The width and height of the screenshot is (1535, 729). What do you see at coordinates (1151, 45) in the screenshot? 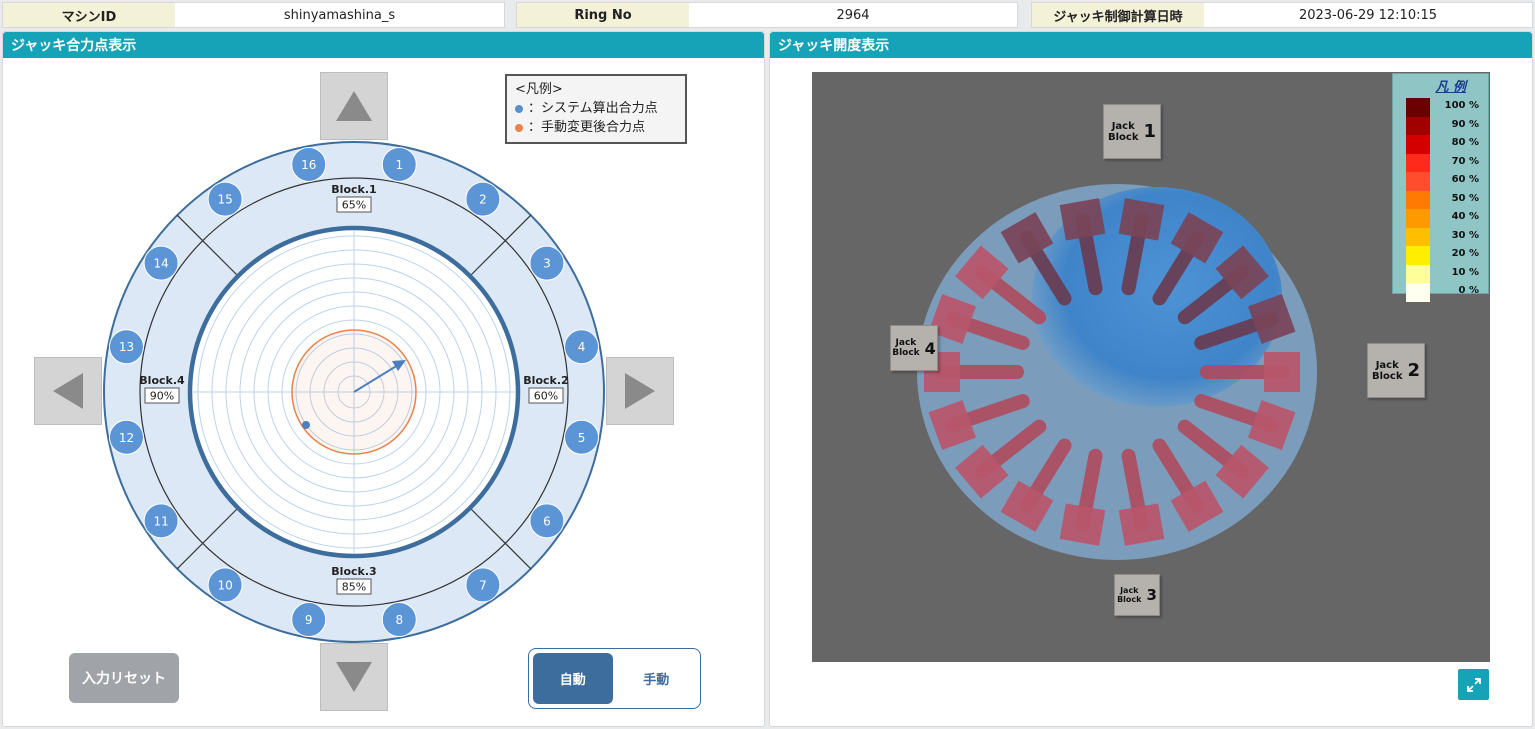
I see `jack-opening-panel-title: ジャッキ開度表示` at bounding box center [1151, 45].